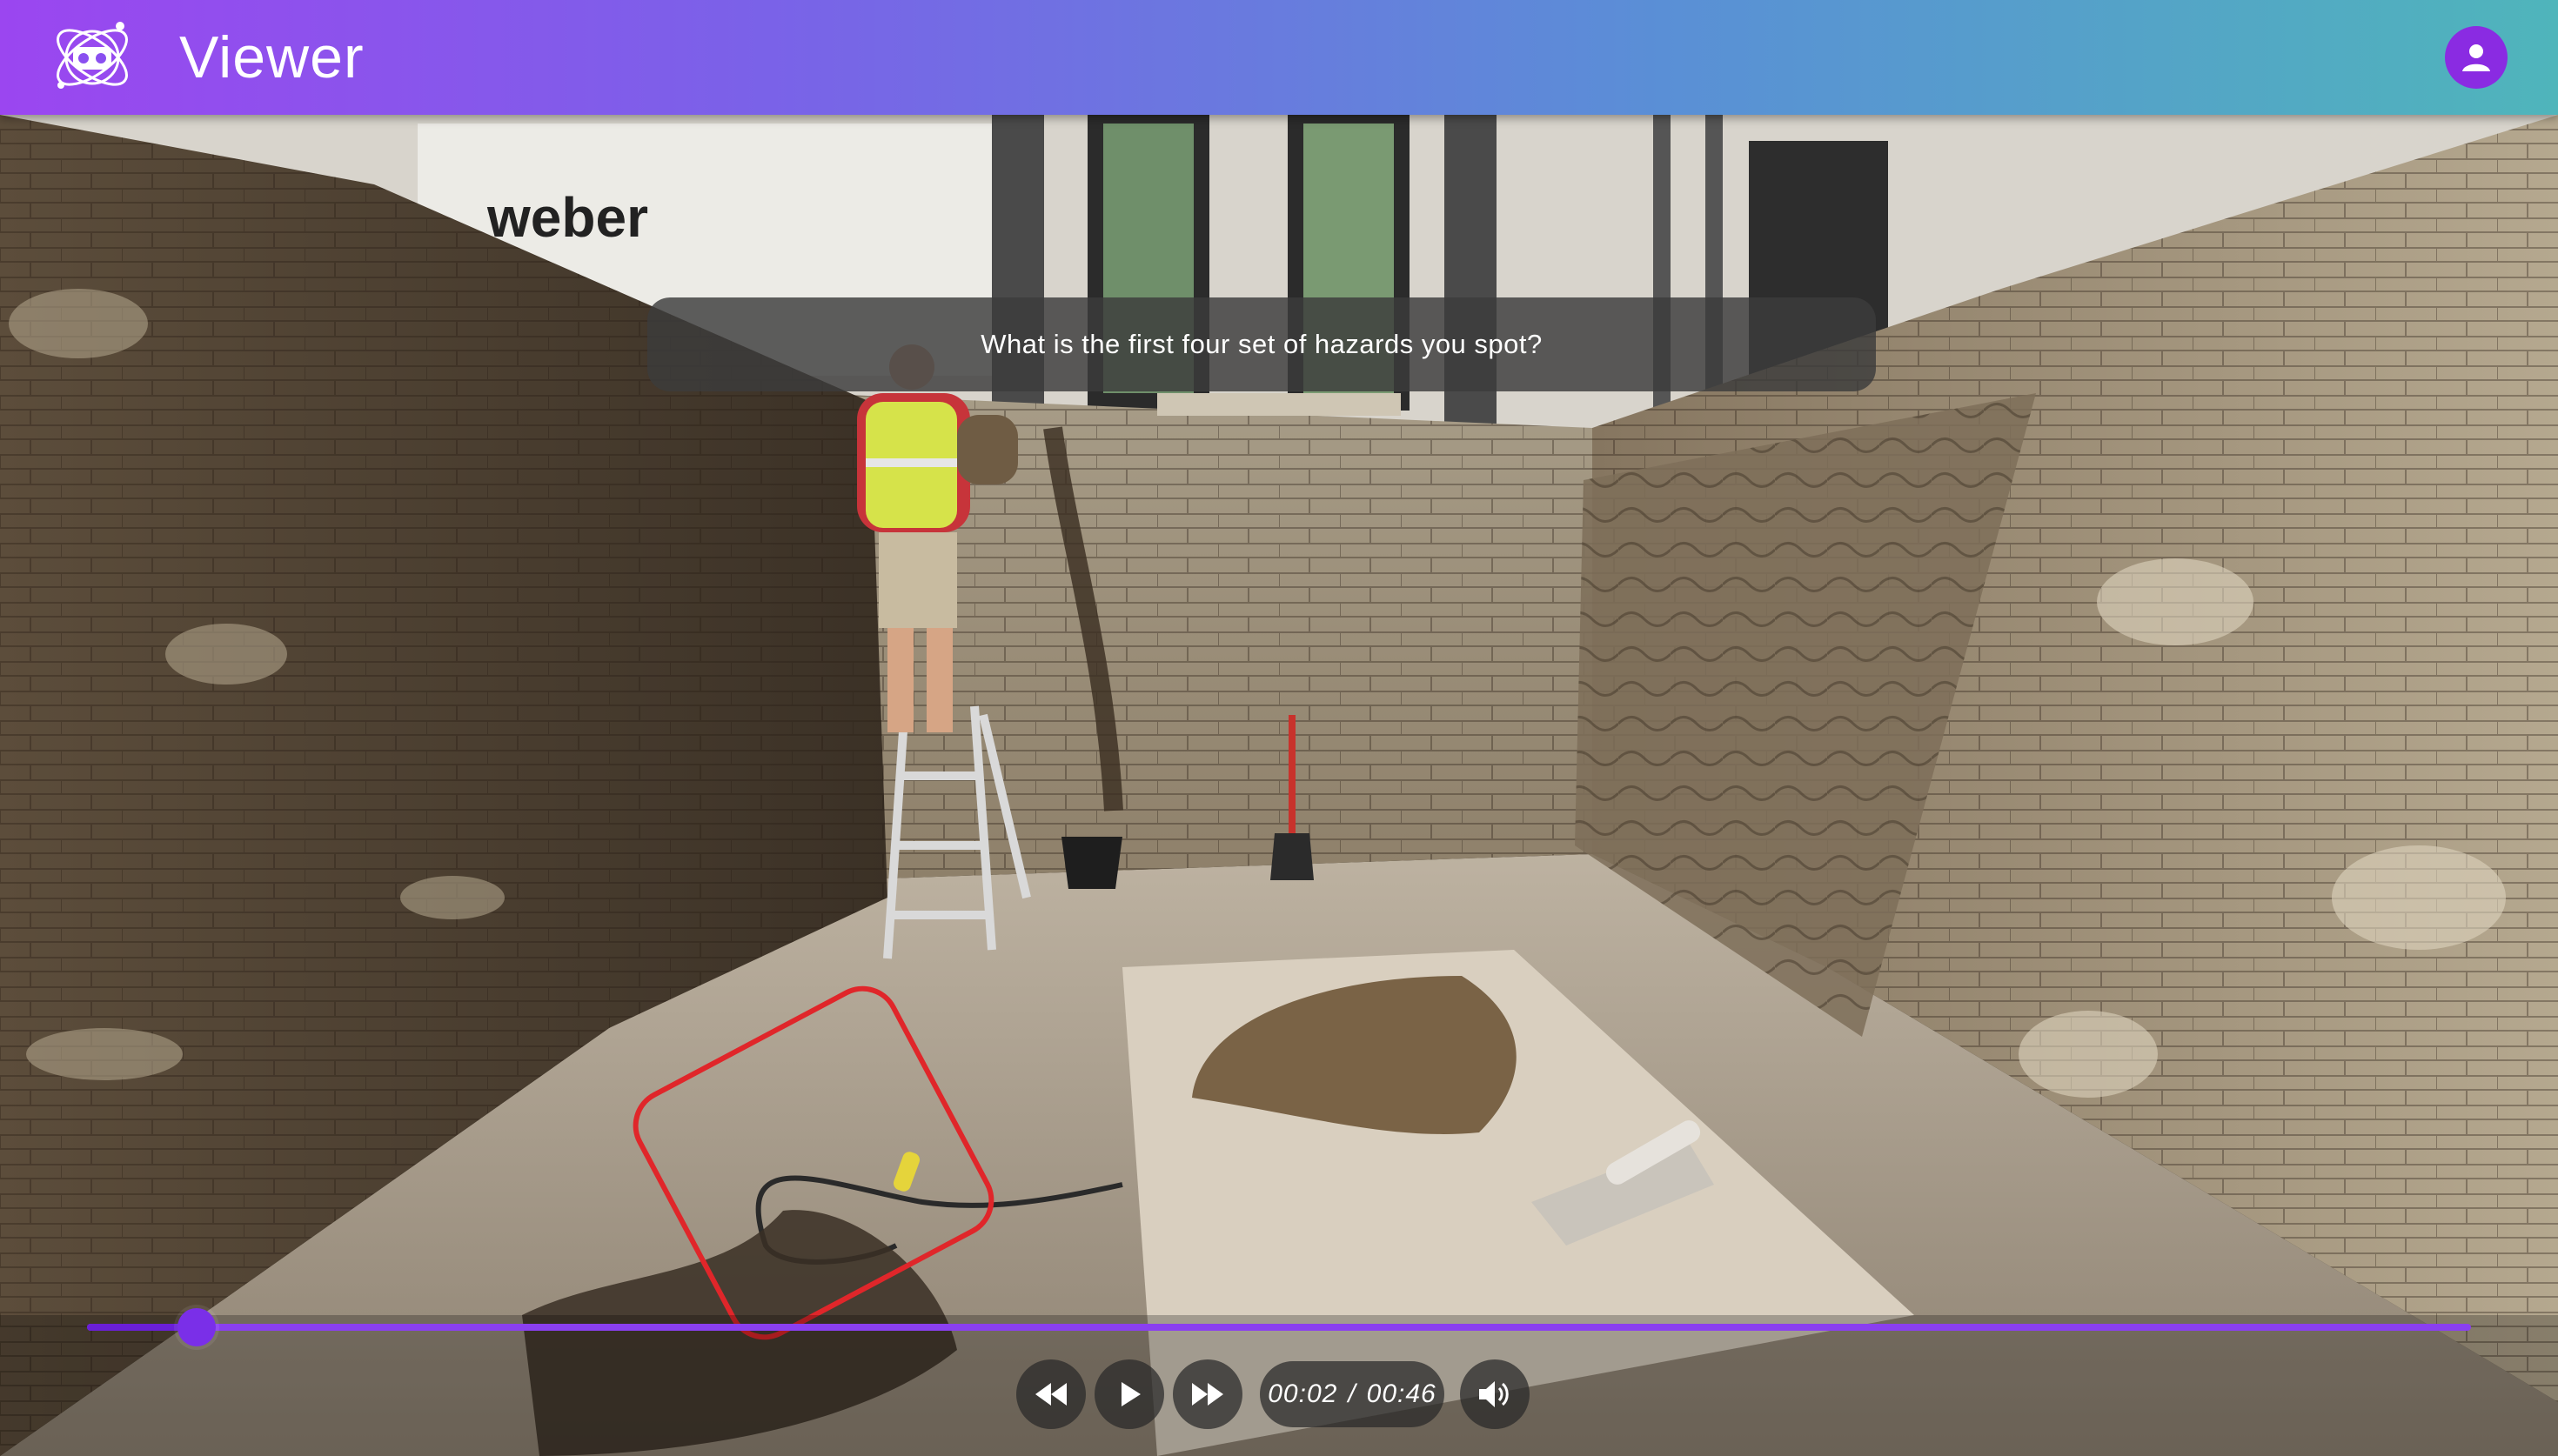 This screenshot has width=2558, height=1456. What do you see at coordinates (567, 217) in the screenshot?
I see `weber-banner-text: weber` at bounding box center [567, 217].